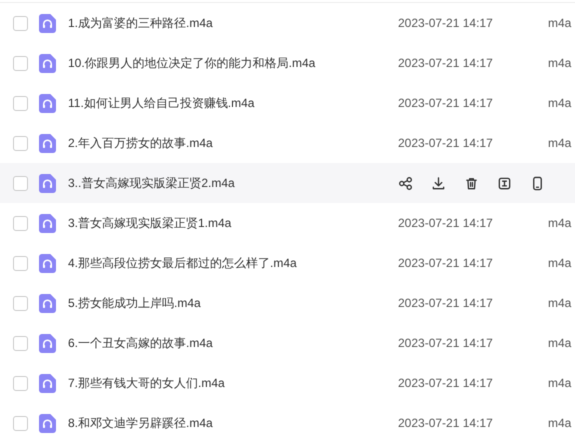  I want to click on file-name: 3.普女高嫁现实版梁正贤1.m4a, so click(233, 223).